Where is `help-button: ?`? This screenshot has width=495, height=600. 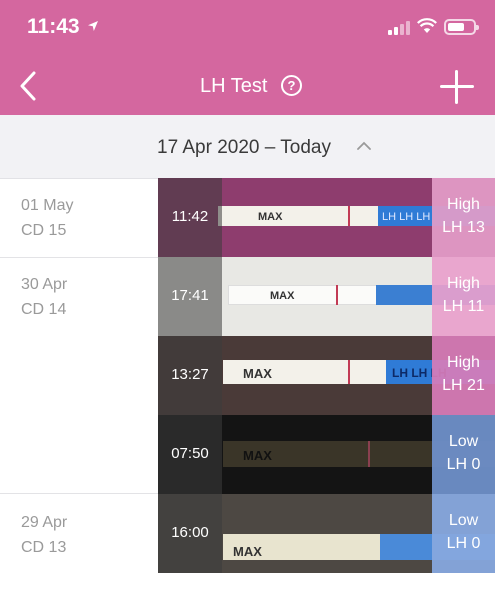
help-button: ? is located at coordinates (291, 85).